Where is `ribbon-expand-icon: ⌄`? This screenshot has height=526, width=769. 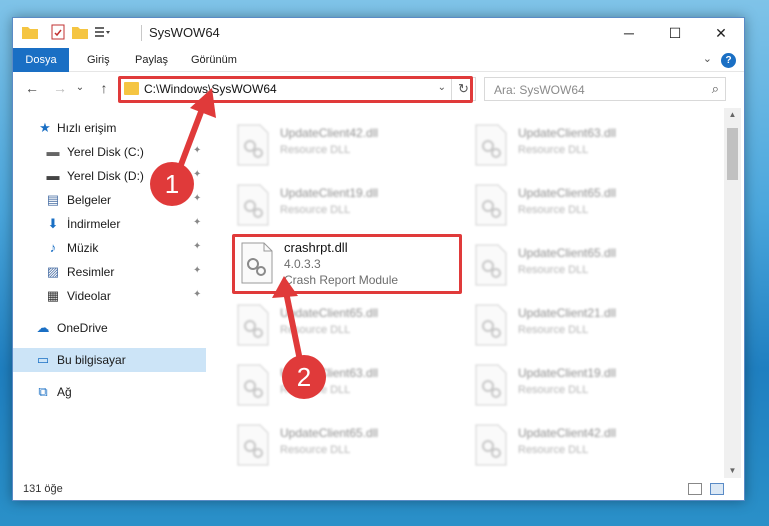
ribbon-expand-icon: ⌄ is located at coordinates (707, 58).